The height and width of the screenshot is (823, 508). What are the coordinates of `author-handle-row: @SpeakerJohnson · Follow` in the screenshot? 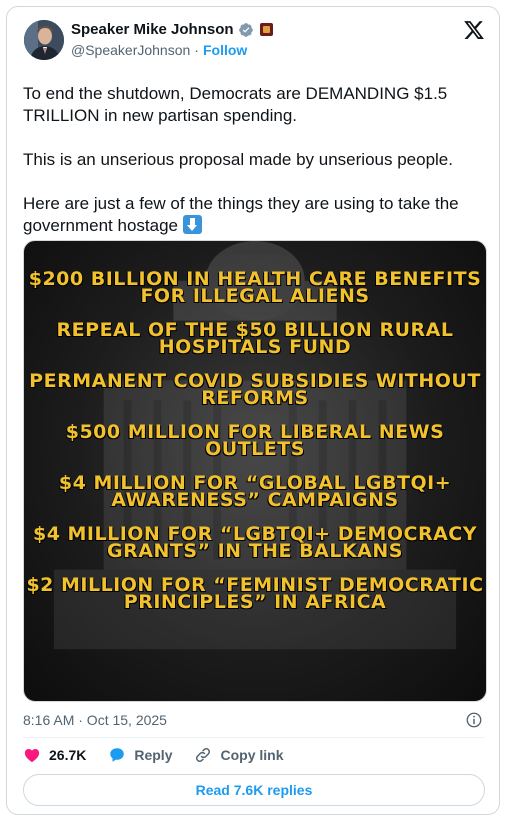 It's located at (159, 50).